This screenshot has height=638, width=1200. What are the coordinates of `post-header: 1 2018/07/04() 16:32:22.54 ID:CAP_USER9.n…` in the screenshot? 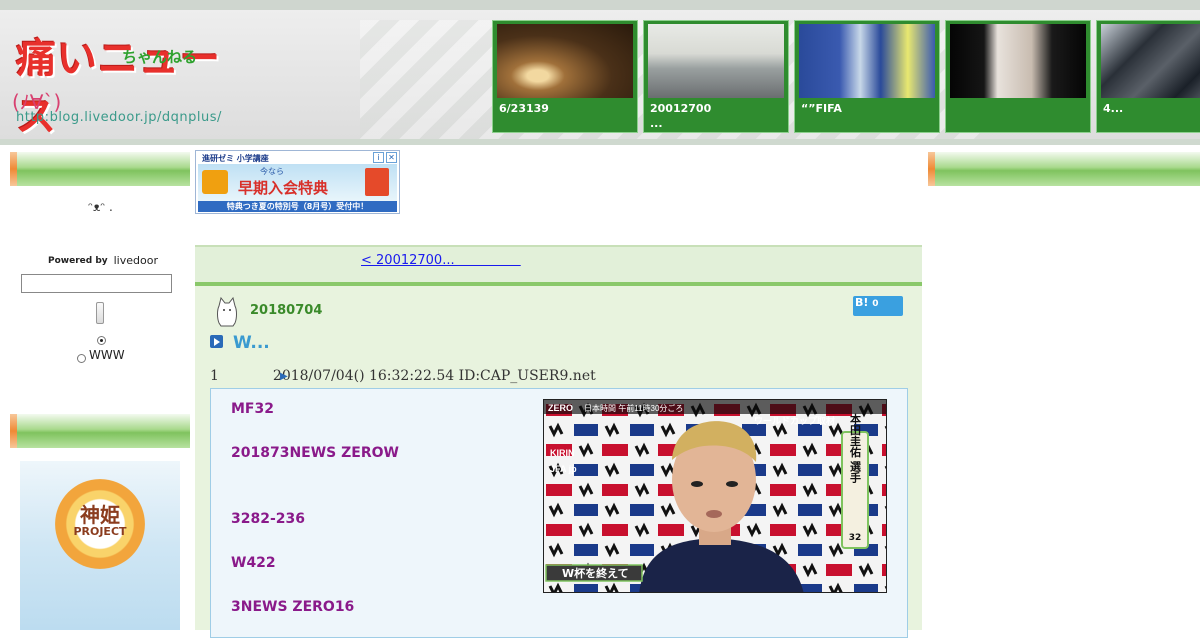 It's located at (403, 376).